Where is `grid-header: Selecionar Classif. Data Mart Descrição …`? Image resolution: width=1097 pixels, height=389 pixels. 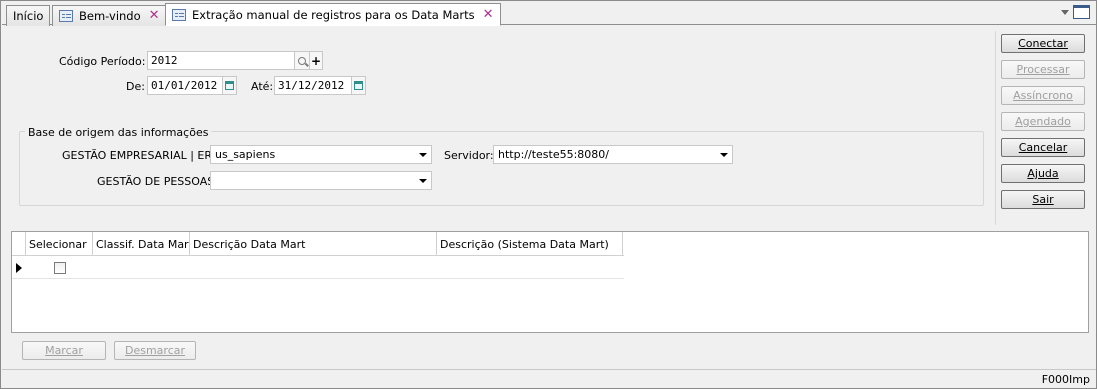
grid-header: Selecionar Classif. Data Mart Descrição … is located at coordinates (318, 244).